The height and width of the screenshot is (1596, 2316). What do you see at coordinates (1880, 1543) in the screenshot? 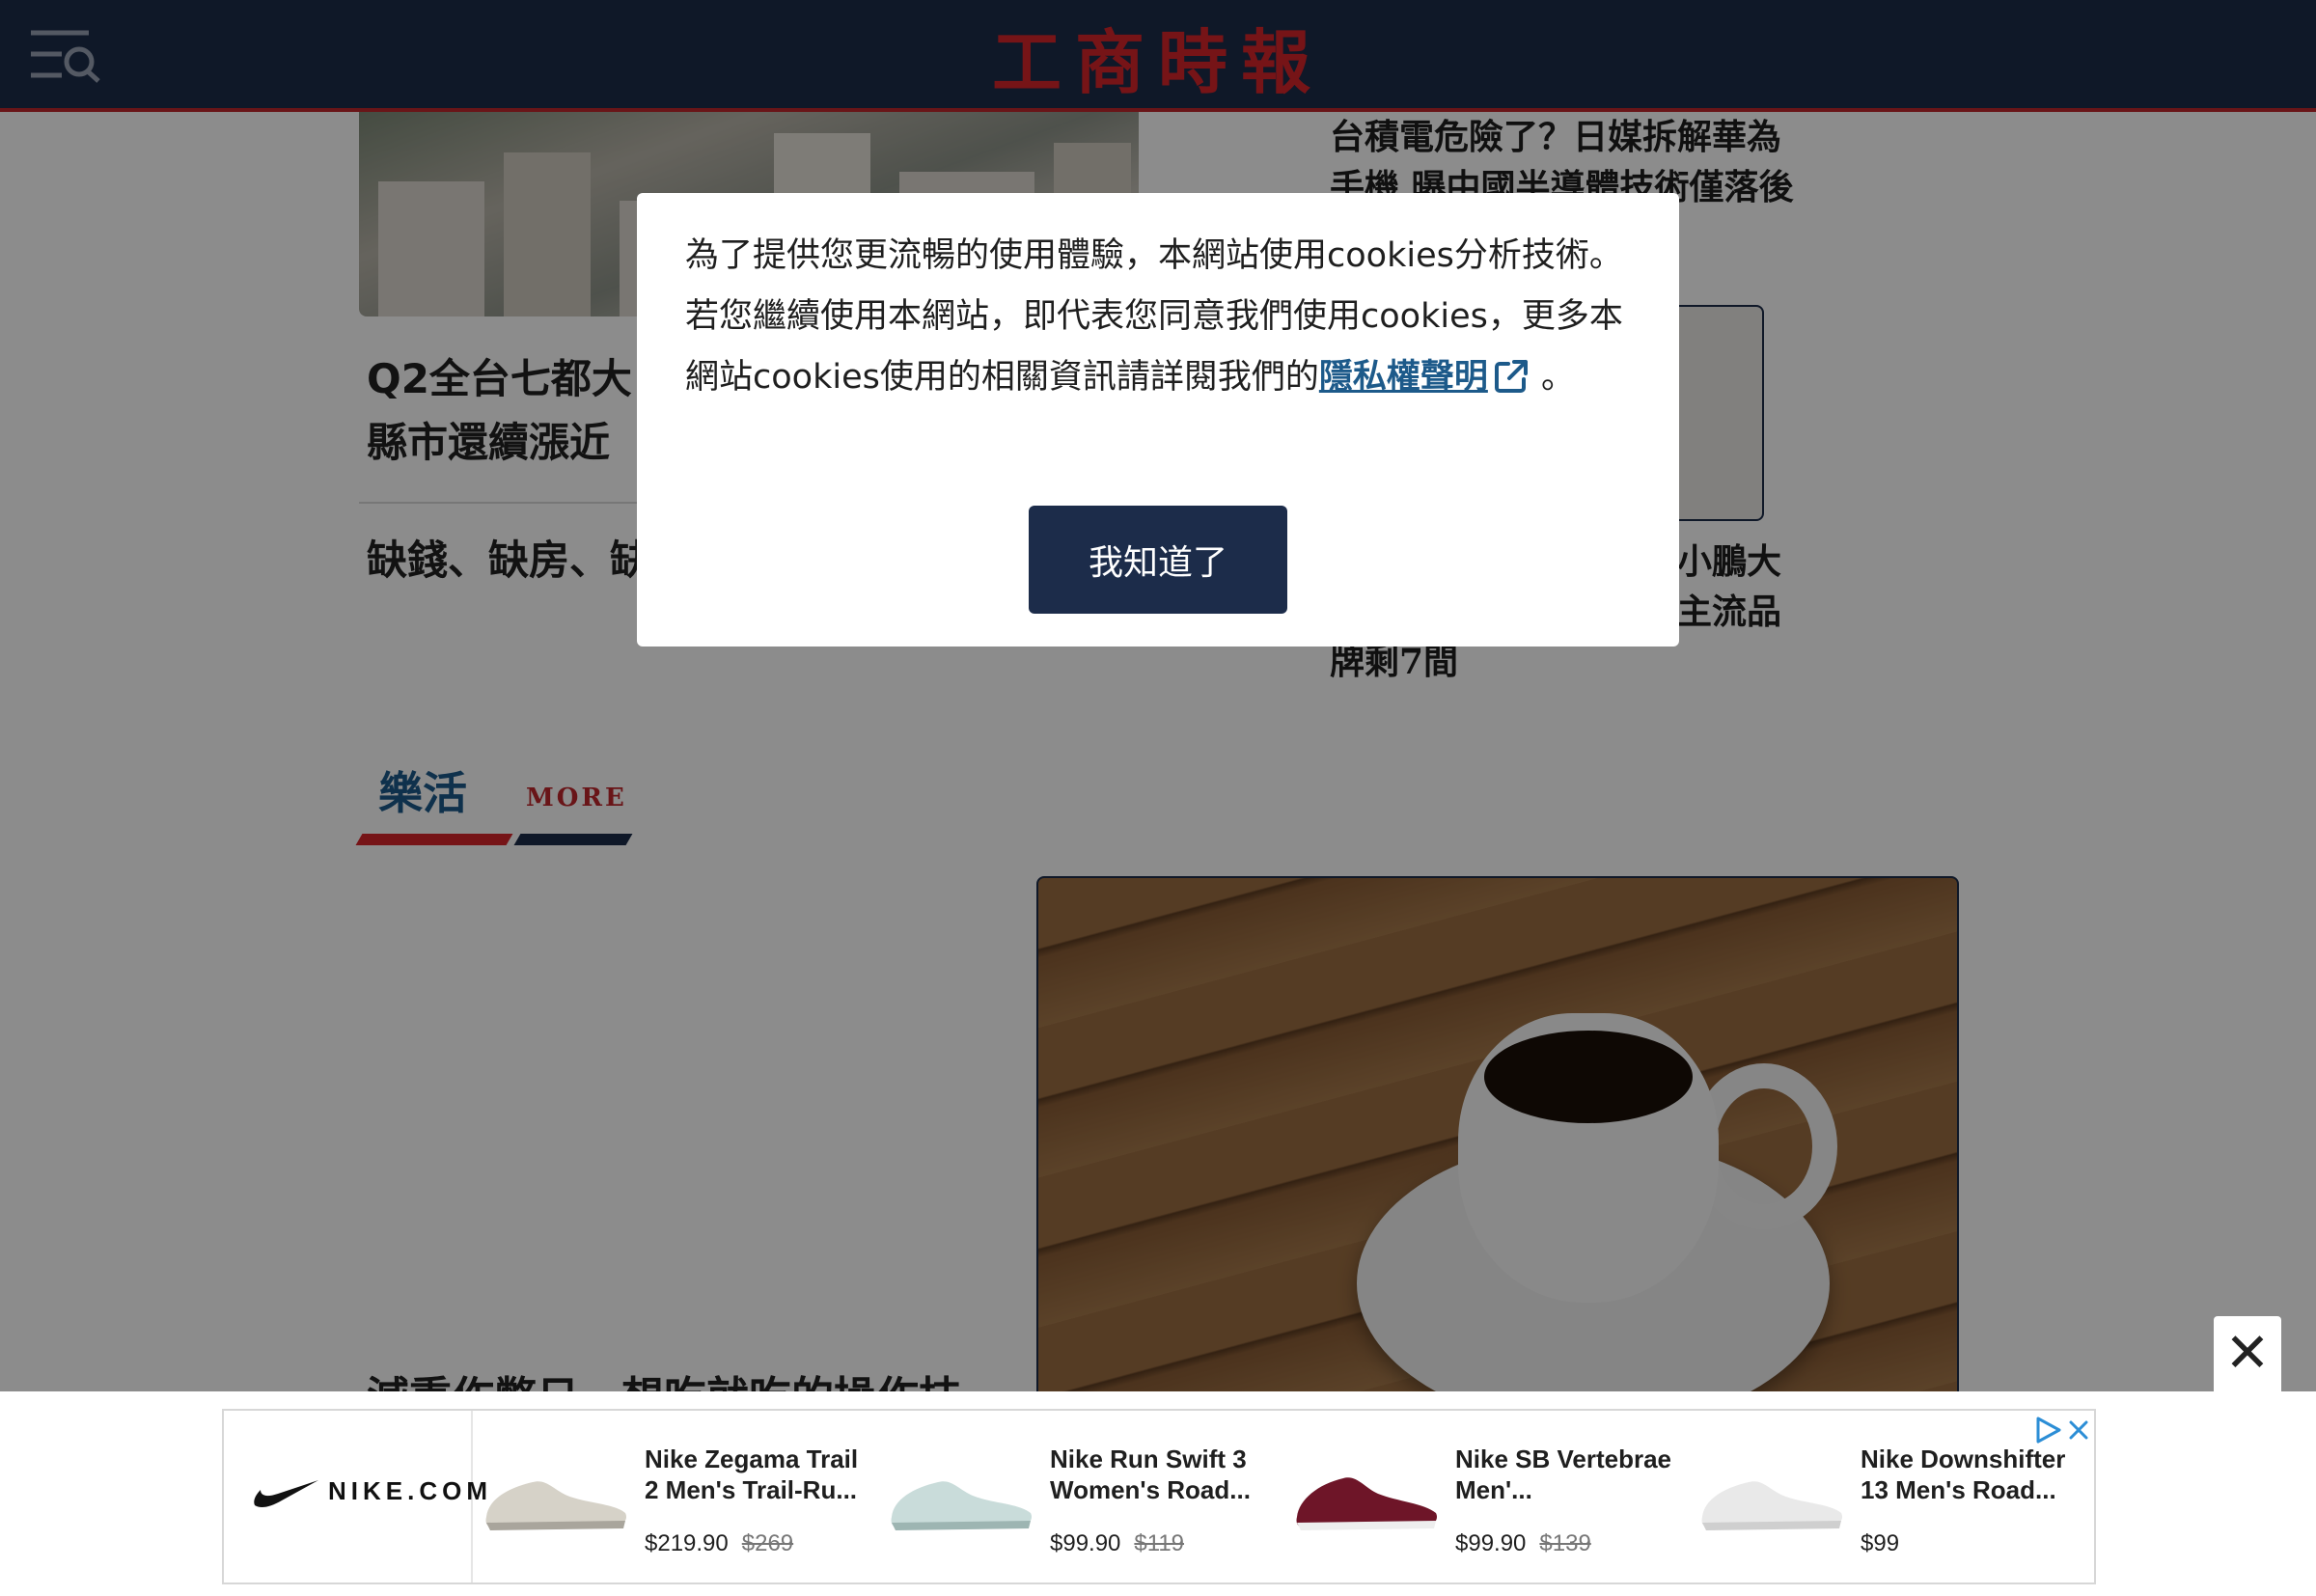
I see `ad-product-price: $99` at bounding box center [1880, 1543].